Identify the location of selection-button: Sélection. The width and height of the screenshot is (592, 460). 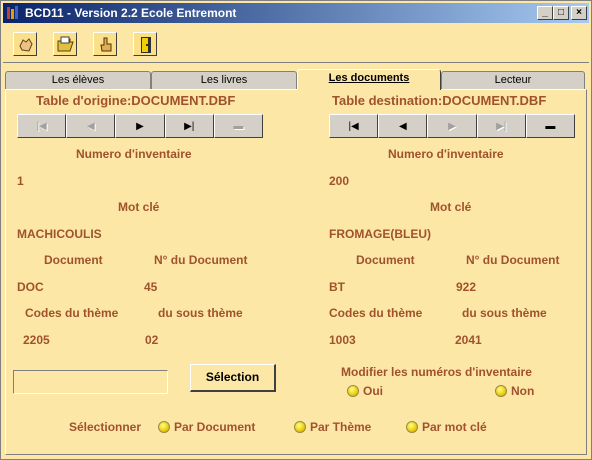
(233, 378).